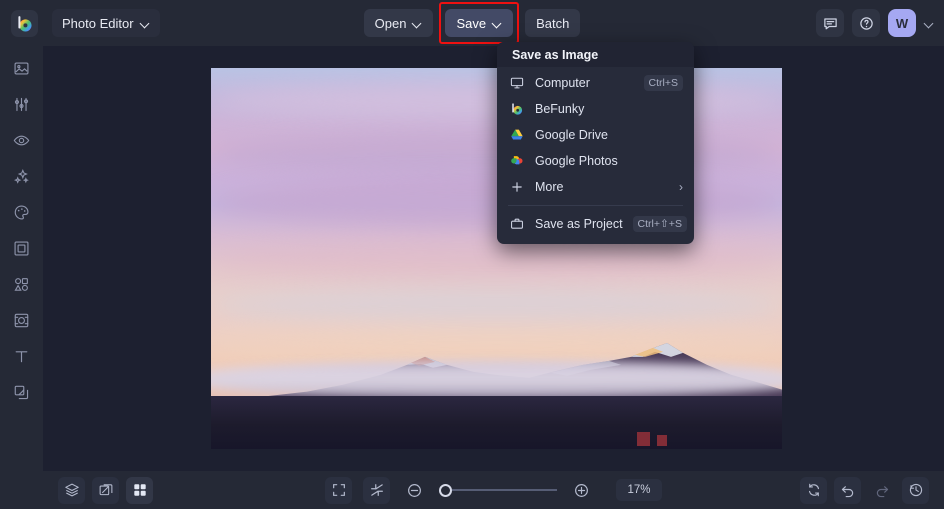 The image size is (944, 509). Describe the element at coordinates (659, 224) in the screenshot. I see `shortcut-badge: Ctrl+⇧+S` at that location.